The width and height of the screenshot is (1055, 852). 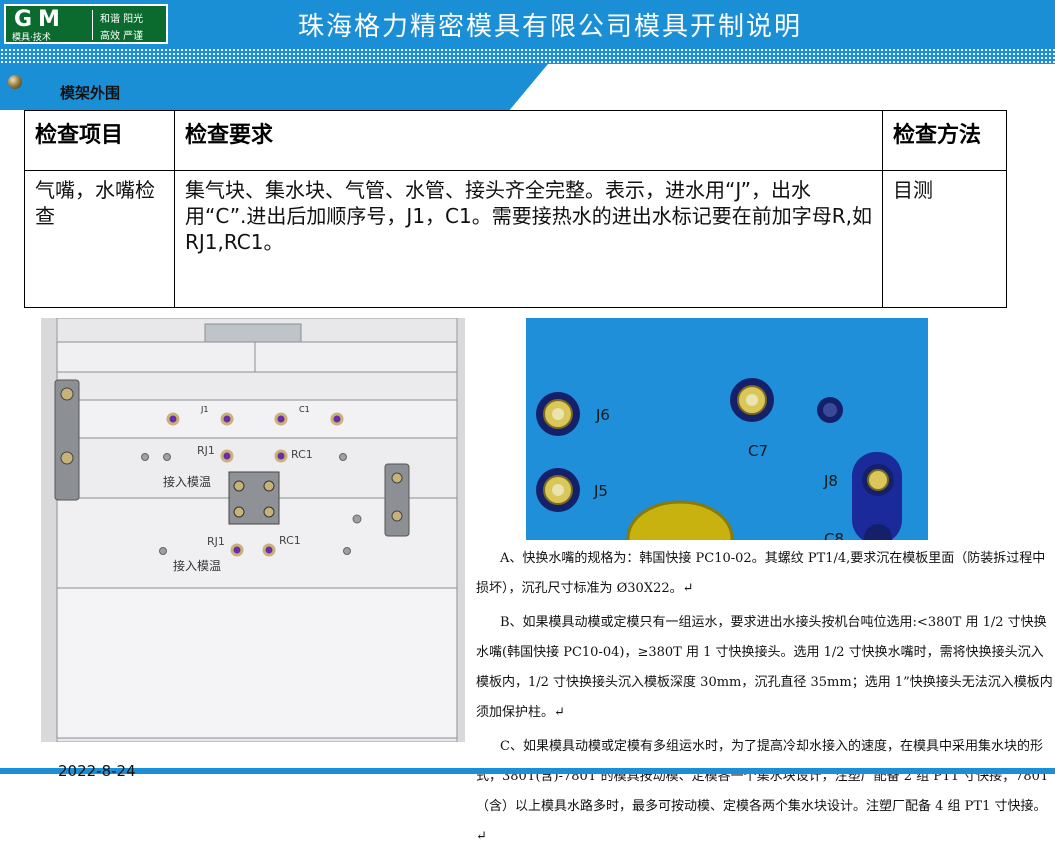 What do you see at coordinates (527, 56) in the screenshot?
I see `dotted-divider` at bounding box center [527, 56].